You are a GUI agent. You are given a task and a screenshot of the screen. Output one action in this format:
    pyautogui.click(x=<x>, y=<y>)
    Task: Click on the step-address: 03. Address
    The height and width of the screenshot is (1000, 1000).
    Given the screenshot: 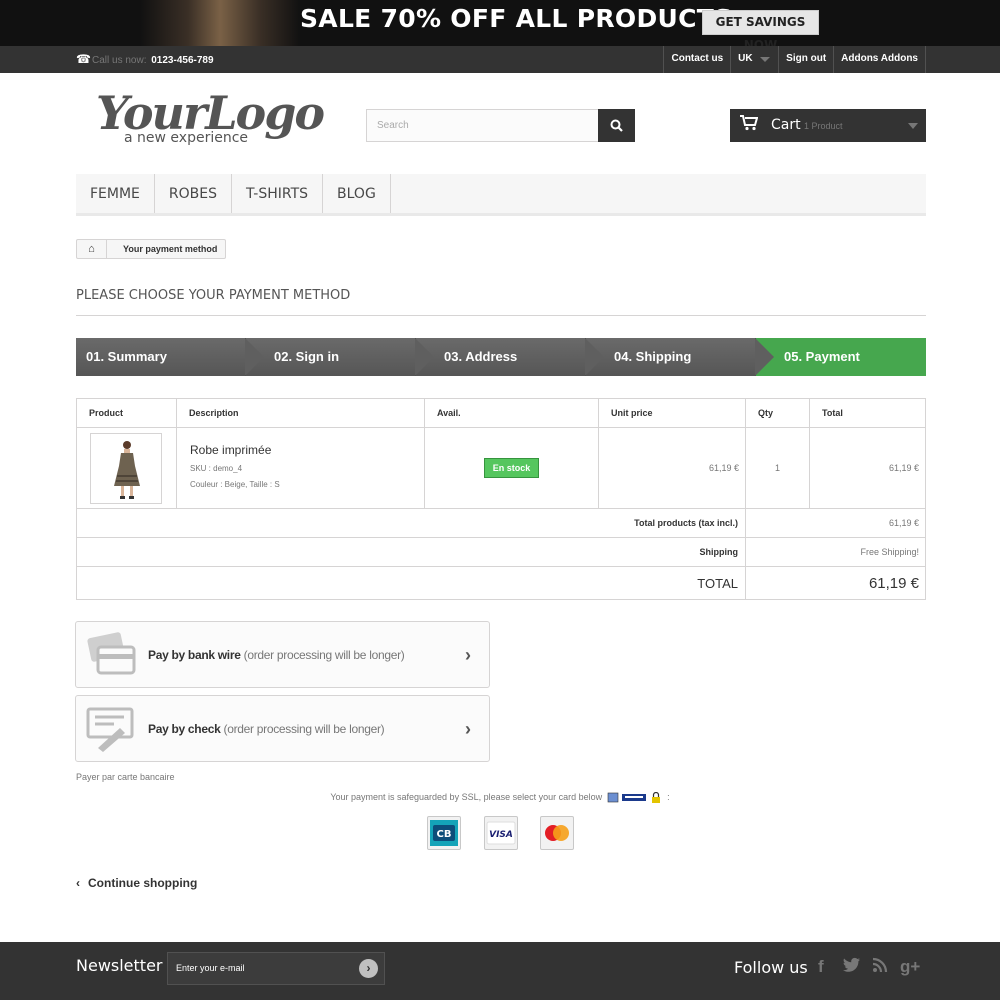 What is the action you would take?
    pyautogui.click(x=510, y=357)
    